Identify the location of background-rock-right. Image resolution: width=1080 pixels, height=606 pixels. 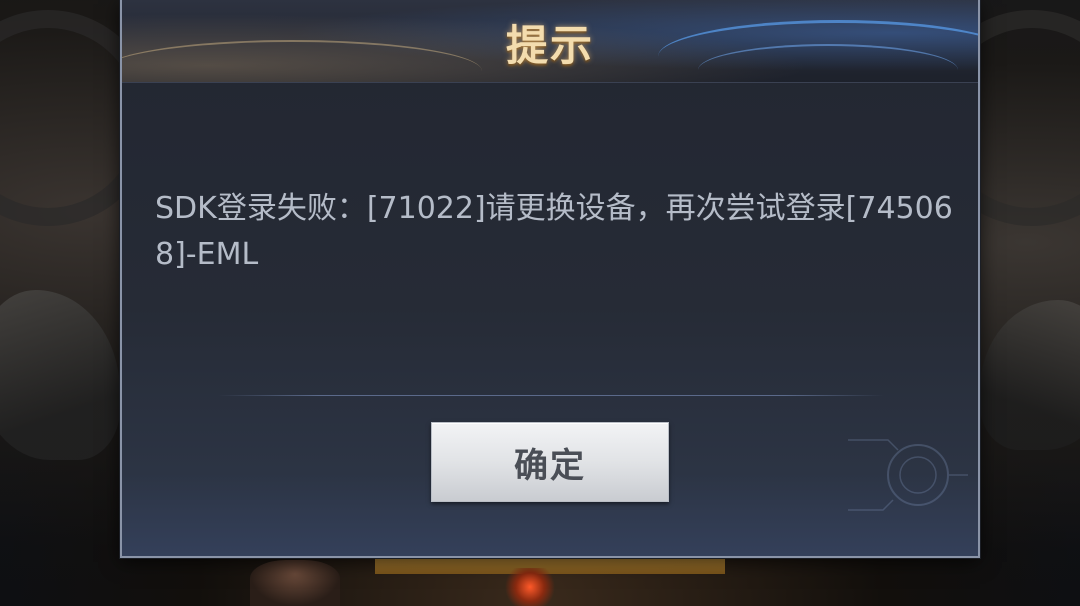
(1030, 375).